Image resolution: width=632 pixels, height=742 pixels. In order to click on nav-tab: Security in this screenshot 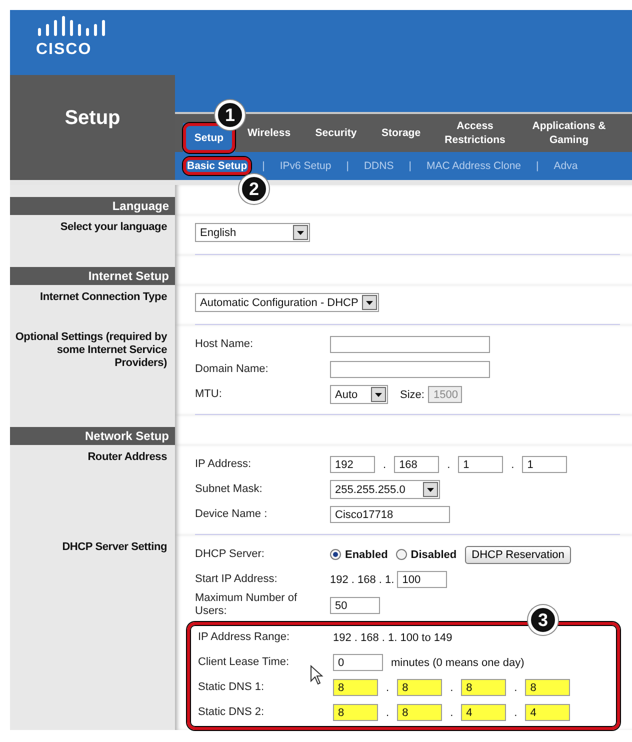, I will do `click(336, 133)`.